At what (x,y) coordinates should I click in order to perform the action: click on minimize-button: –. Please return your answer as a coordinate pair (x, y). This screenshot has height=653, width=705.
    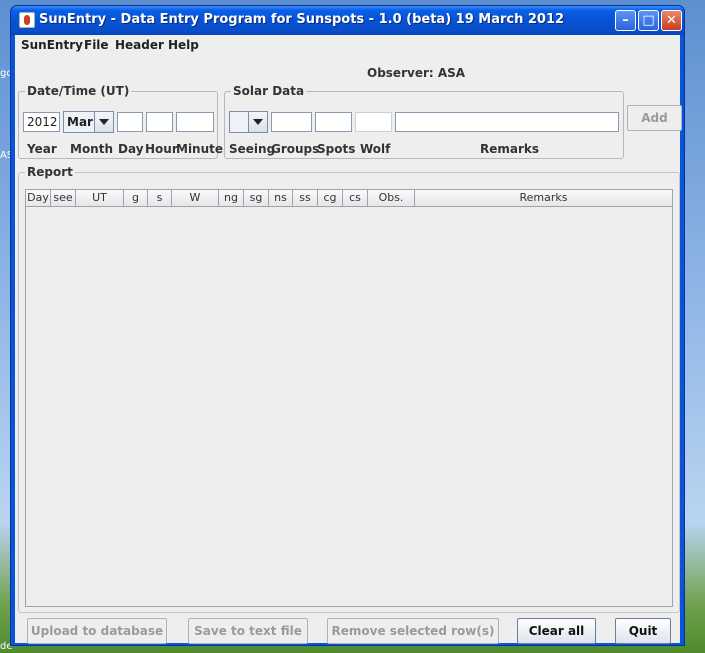
    Looking at the image, I should click on (625, 20).